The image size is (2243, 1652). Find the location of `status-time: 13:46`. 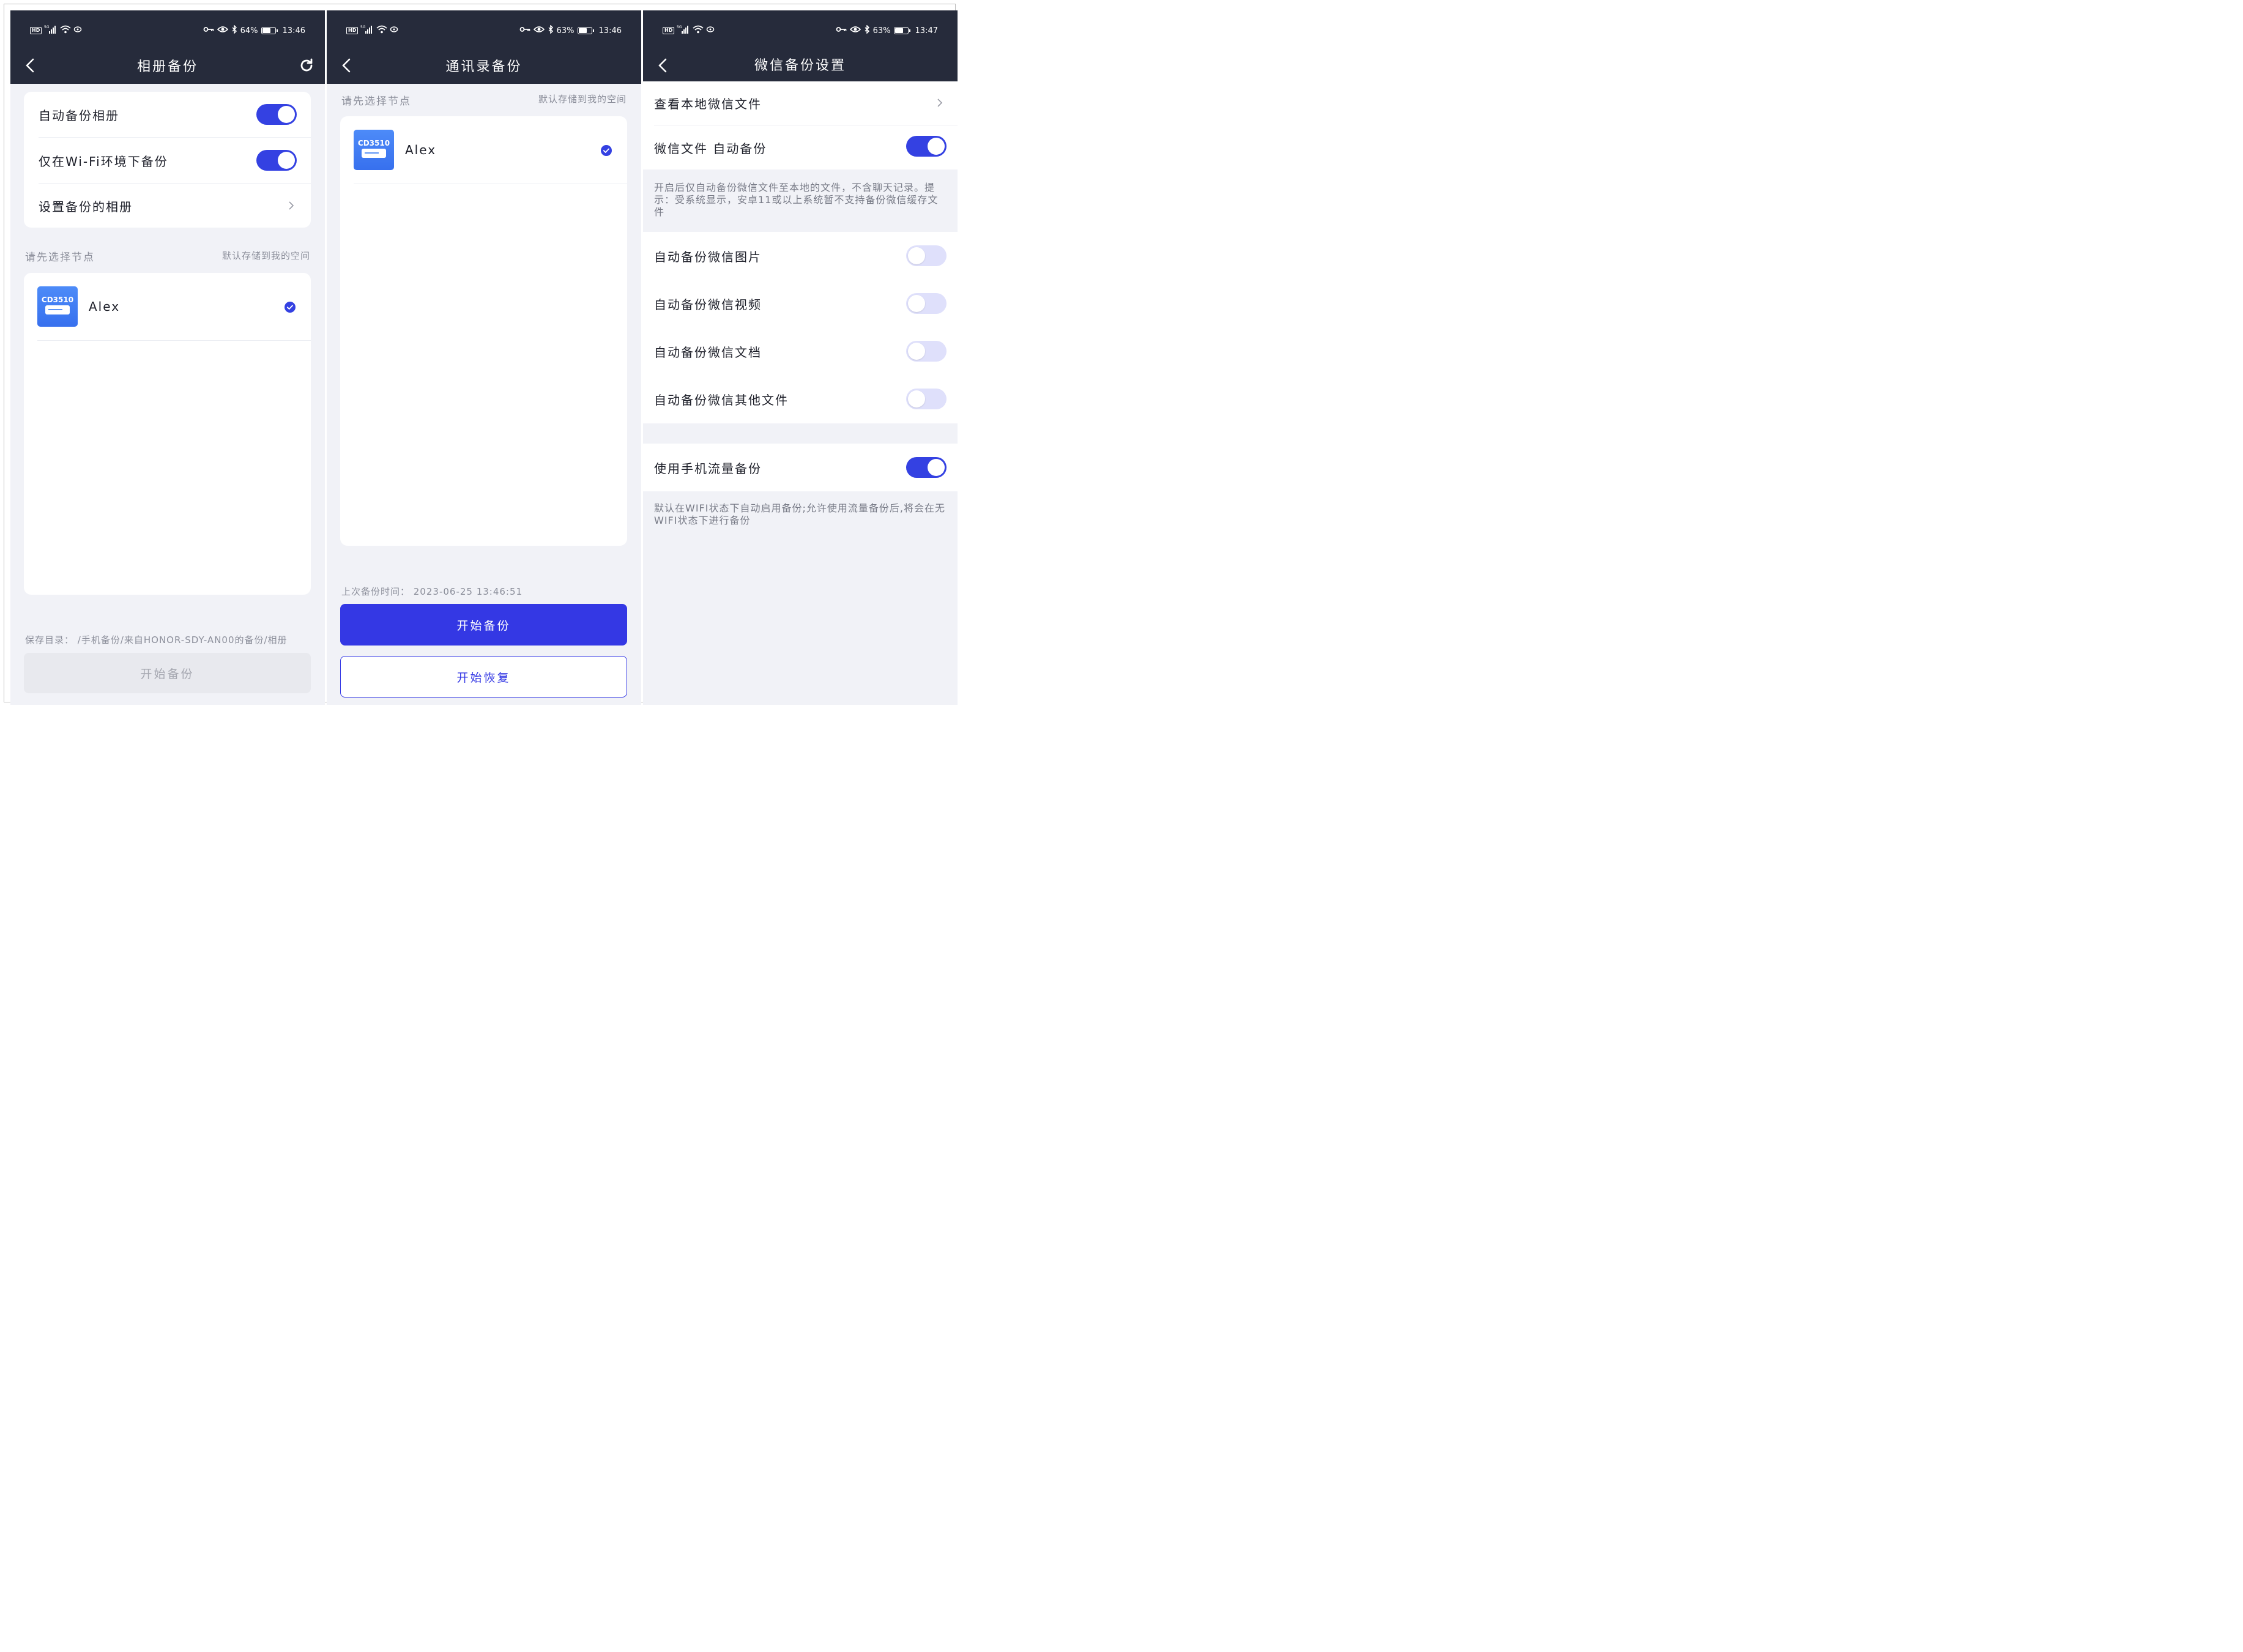

status-time: 13:46 is located at coordinates (293, 30).